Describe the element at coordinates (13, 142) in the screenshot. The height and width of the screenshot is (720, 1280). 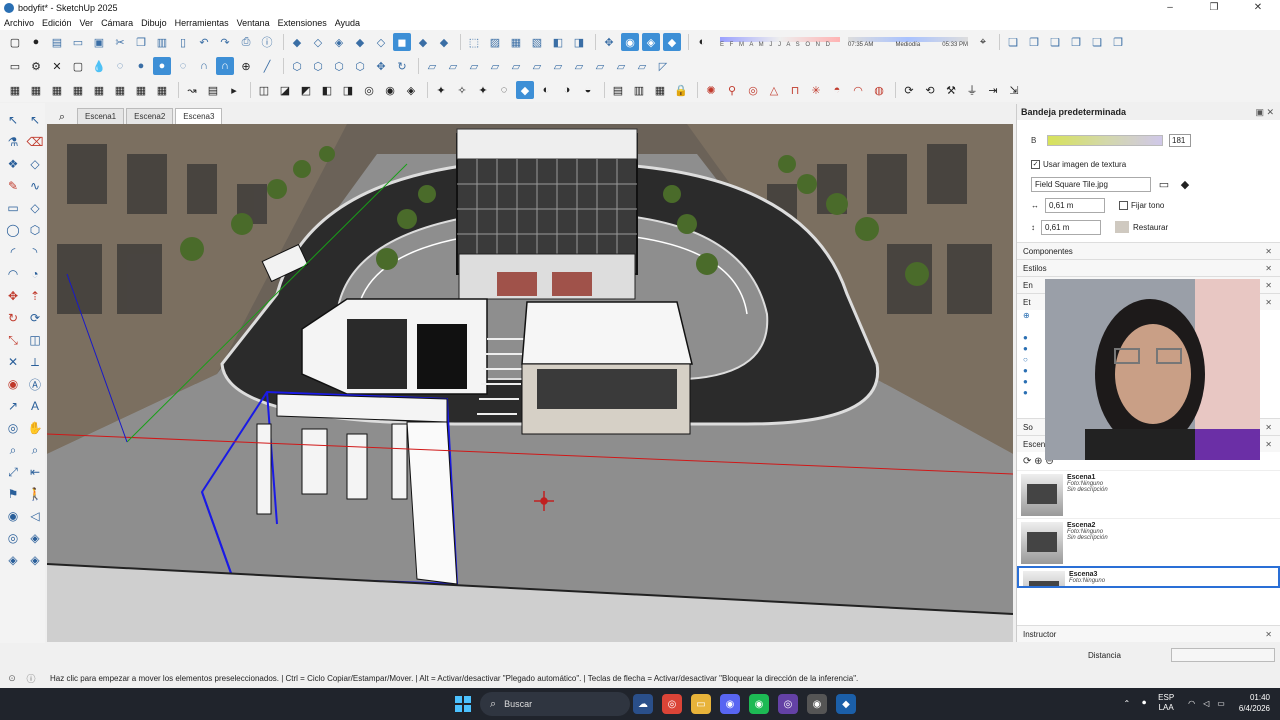
I see `paint-tool-icon: ⚗` at that location.